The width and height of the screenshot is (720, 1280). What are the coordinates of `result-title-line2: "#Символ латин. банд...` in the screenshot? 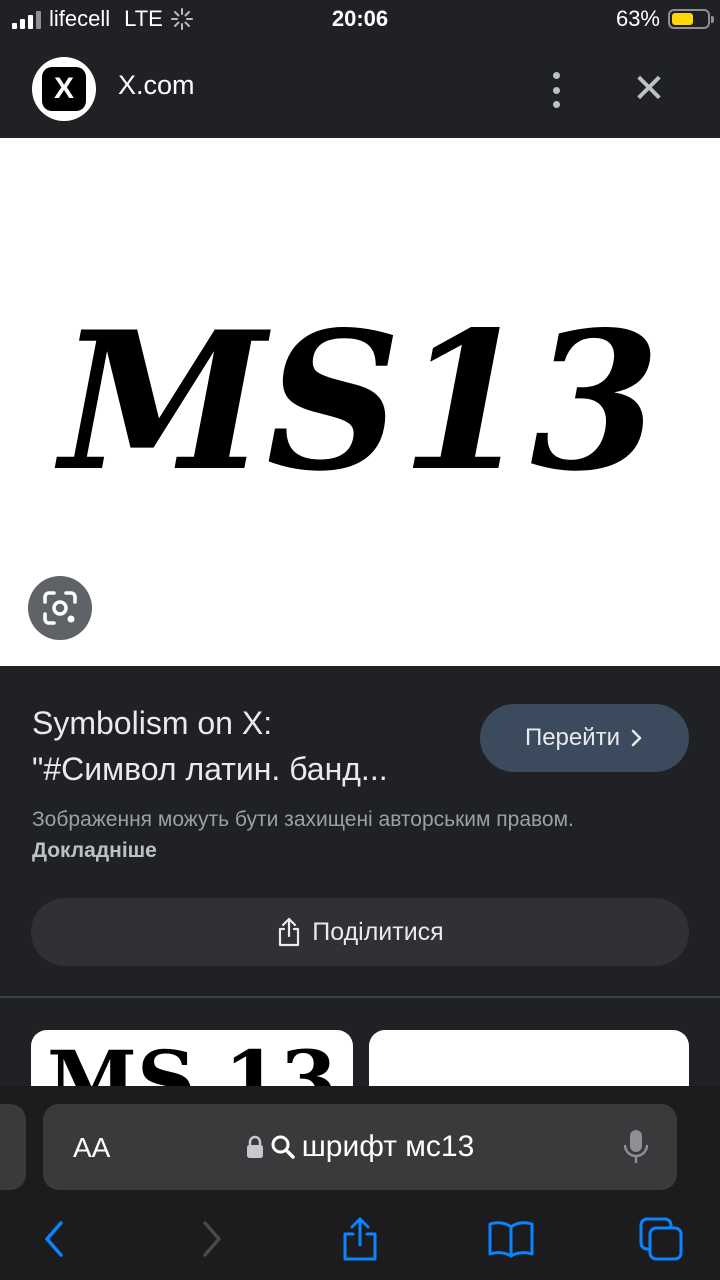 It's located at (210, 769).